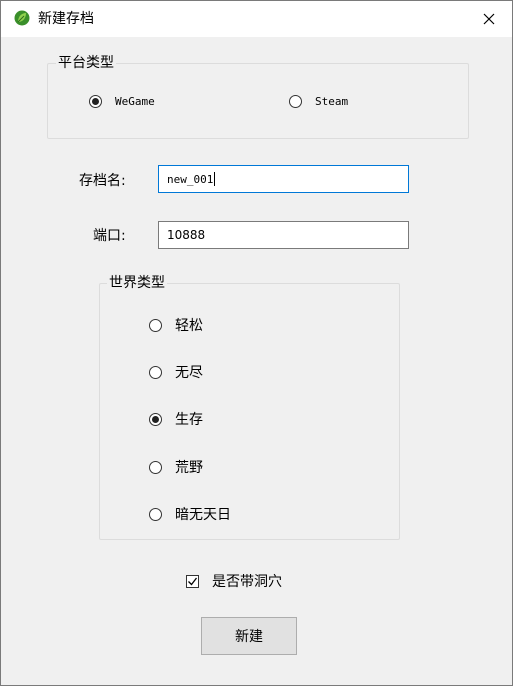 This screenshot has width=513, height=686. I want to click on create-button-label: 新建, so click(249, 637).